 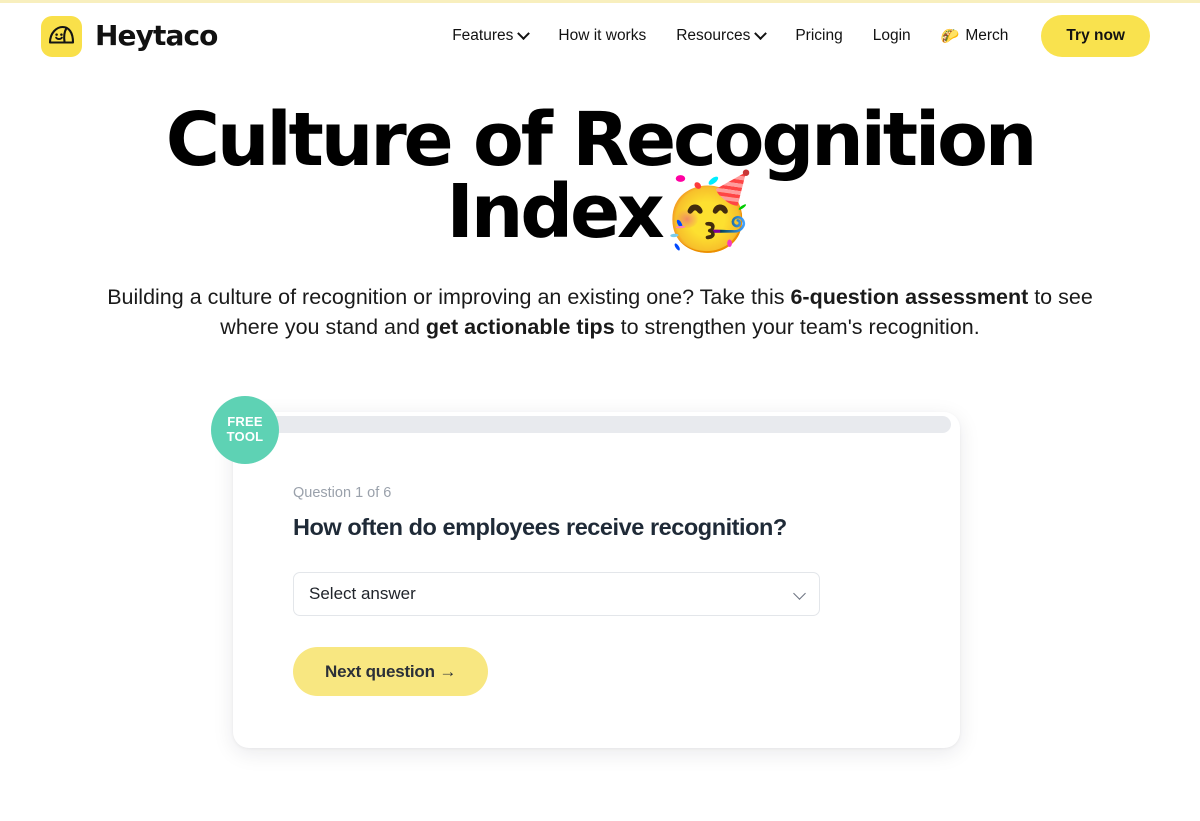 I want to click on nav-item-label: Login, so click(x=891, y=35).